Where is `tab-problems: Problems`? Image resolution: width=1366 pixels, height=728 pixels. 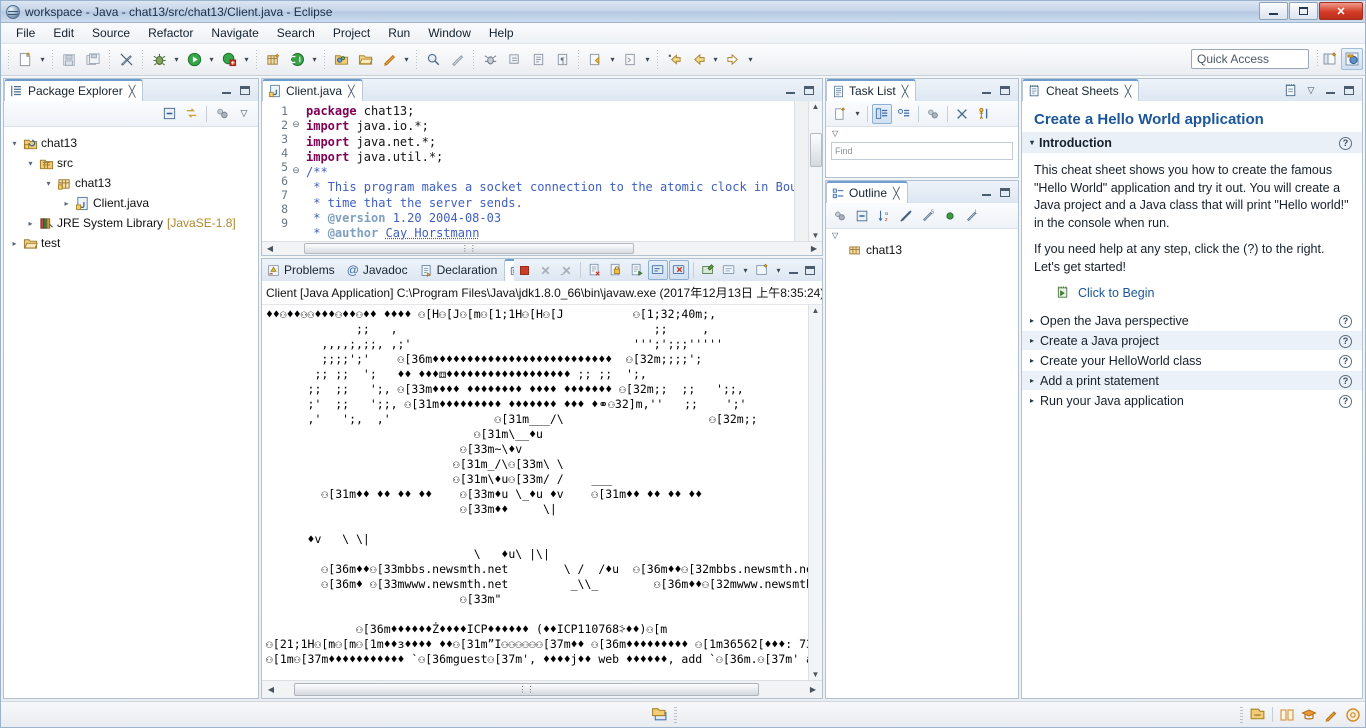
tab-problems: Problems is located at coordinates (302, 270).